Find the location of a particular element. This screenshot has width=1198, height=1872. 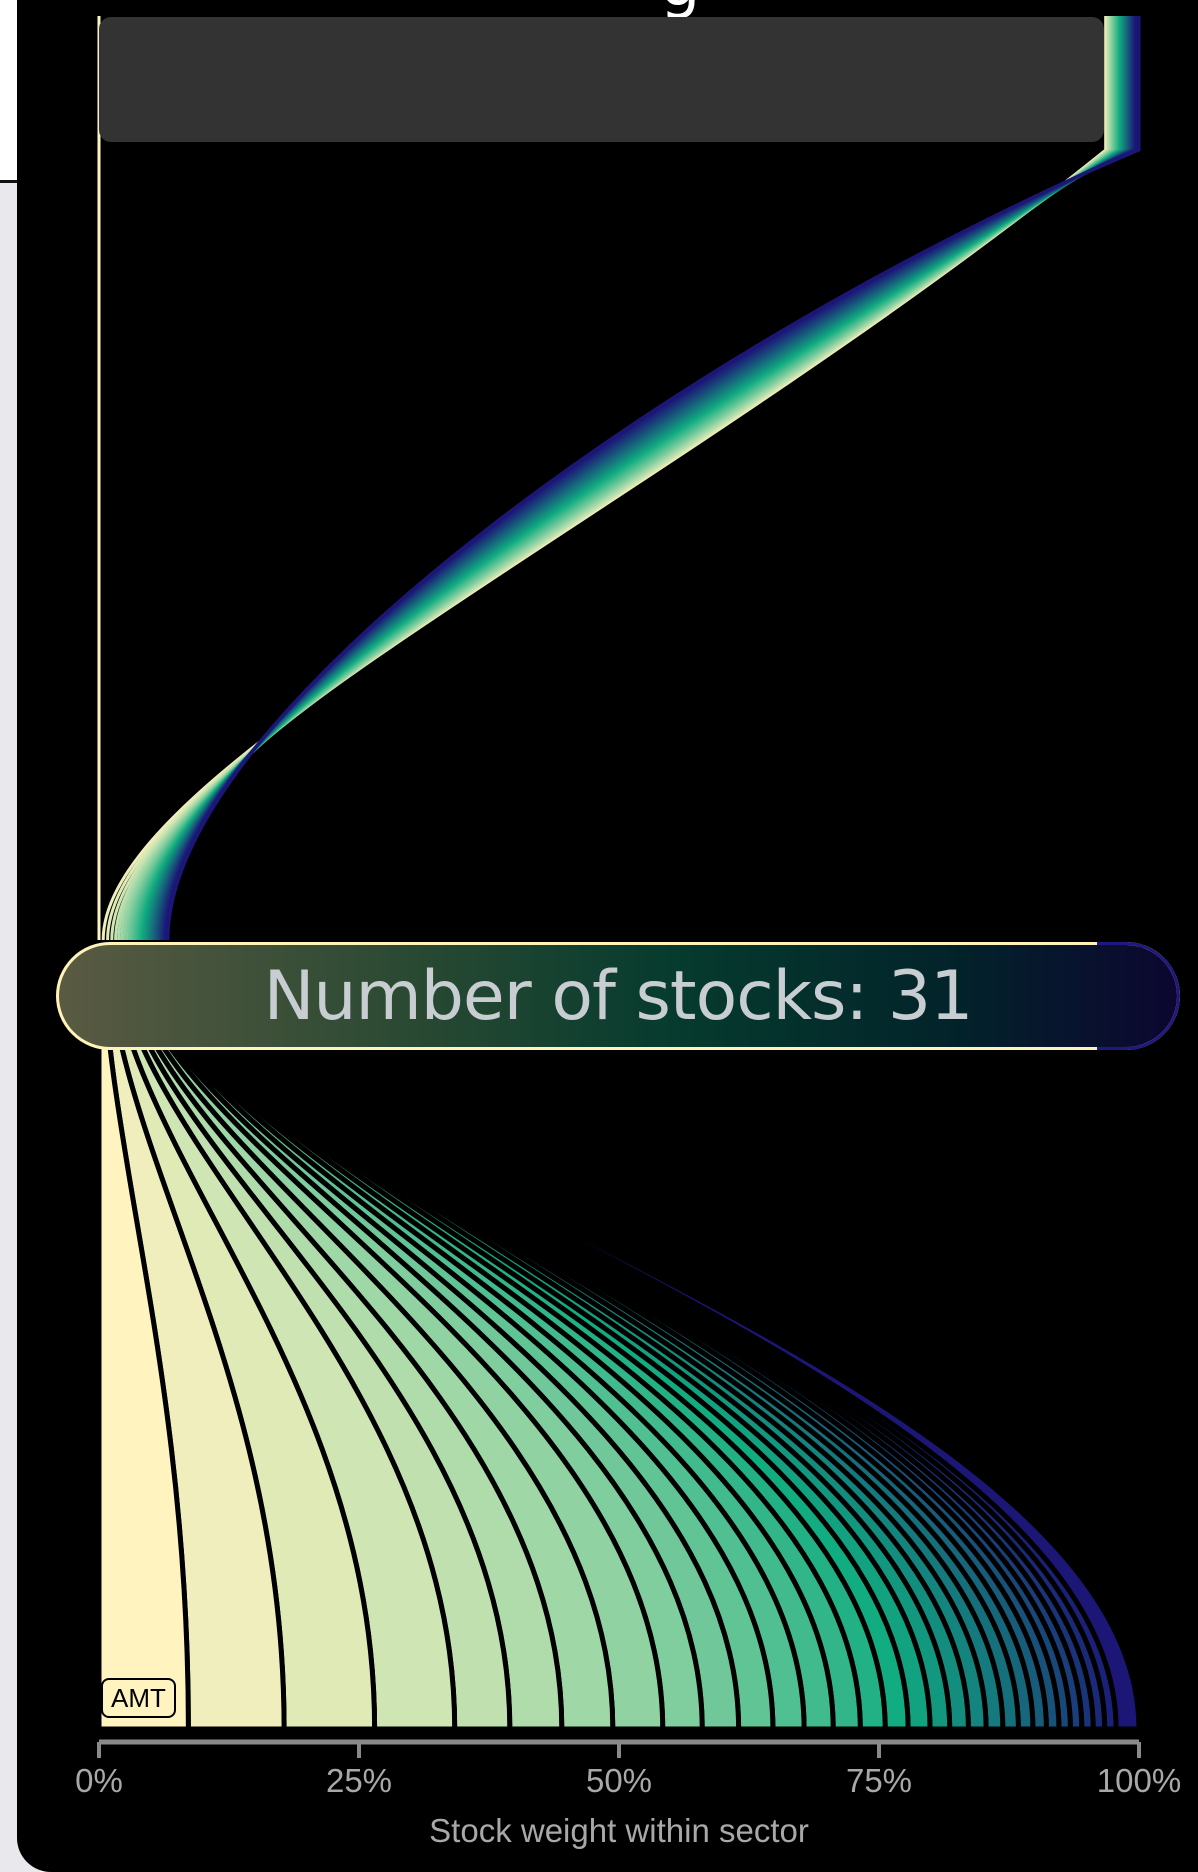

x-axis is located at coordinates (619, 1748).